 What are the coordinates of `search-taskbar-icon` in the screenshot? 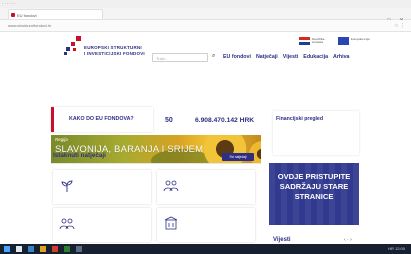 It's located at (19, 249).